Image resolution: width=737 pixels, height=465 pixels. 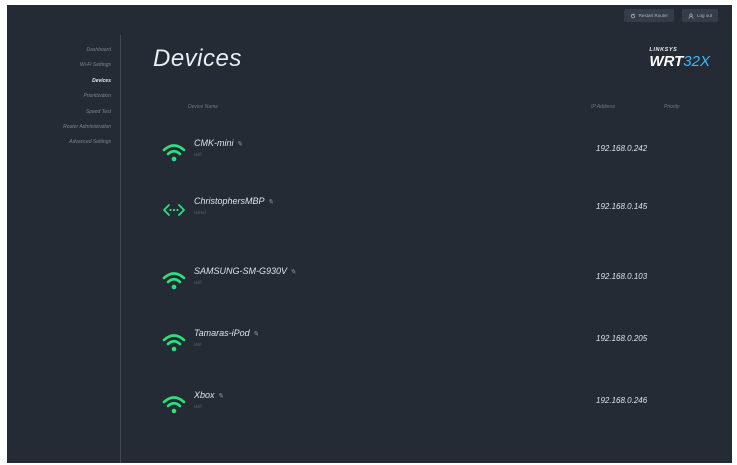 What do you see at coordinates (632, 15) in the screenshot?
I see `restart-icon` at bounding box center [632, 15].